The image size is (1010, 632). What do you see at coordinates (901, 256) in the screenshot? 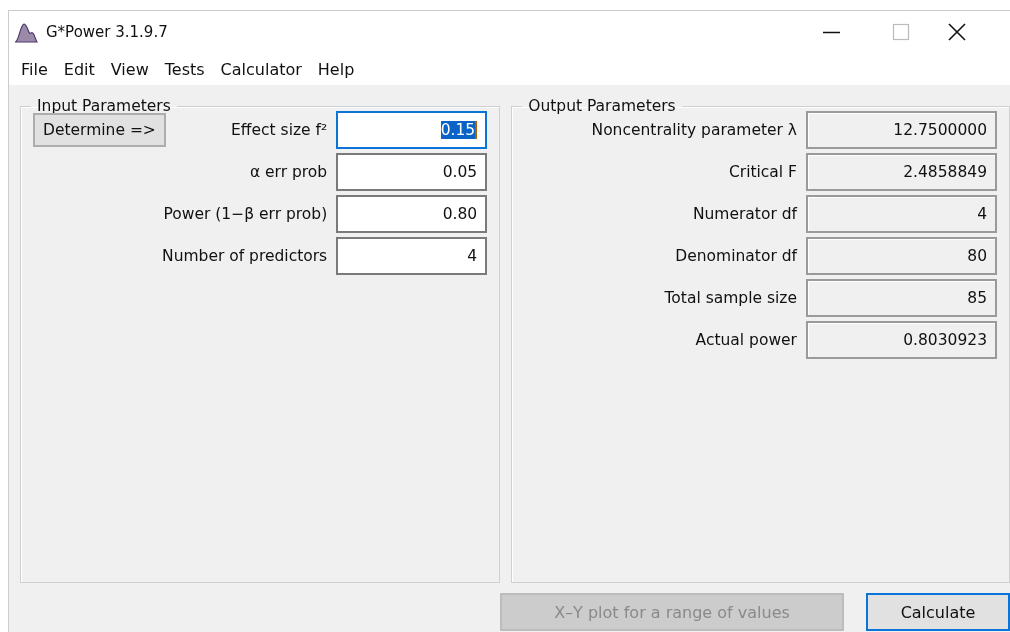
I see `output-field: 80` at bounding box center [901, 256].